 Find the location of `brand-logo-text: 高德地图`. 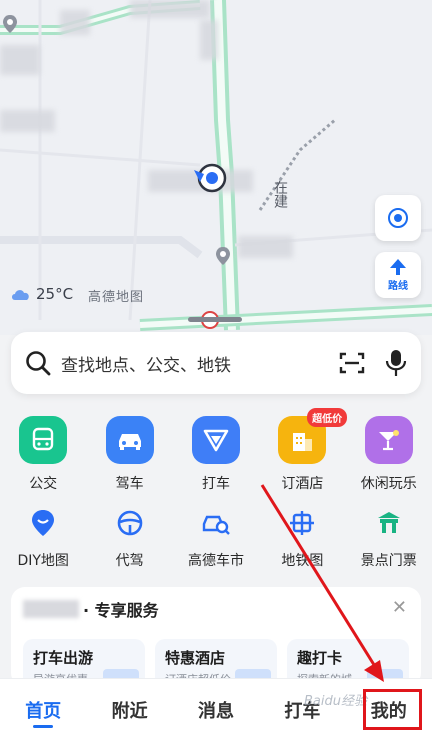

brand-logo-text: 高德地图 is located at coordinates (116, 297).